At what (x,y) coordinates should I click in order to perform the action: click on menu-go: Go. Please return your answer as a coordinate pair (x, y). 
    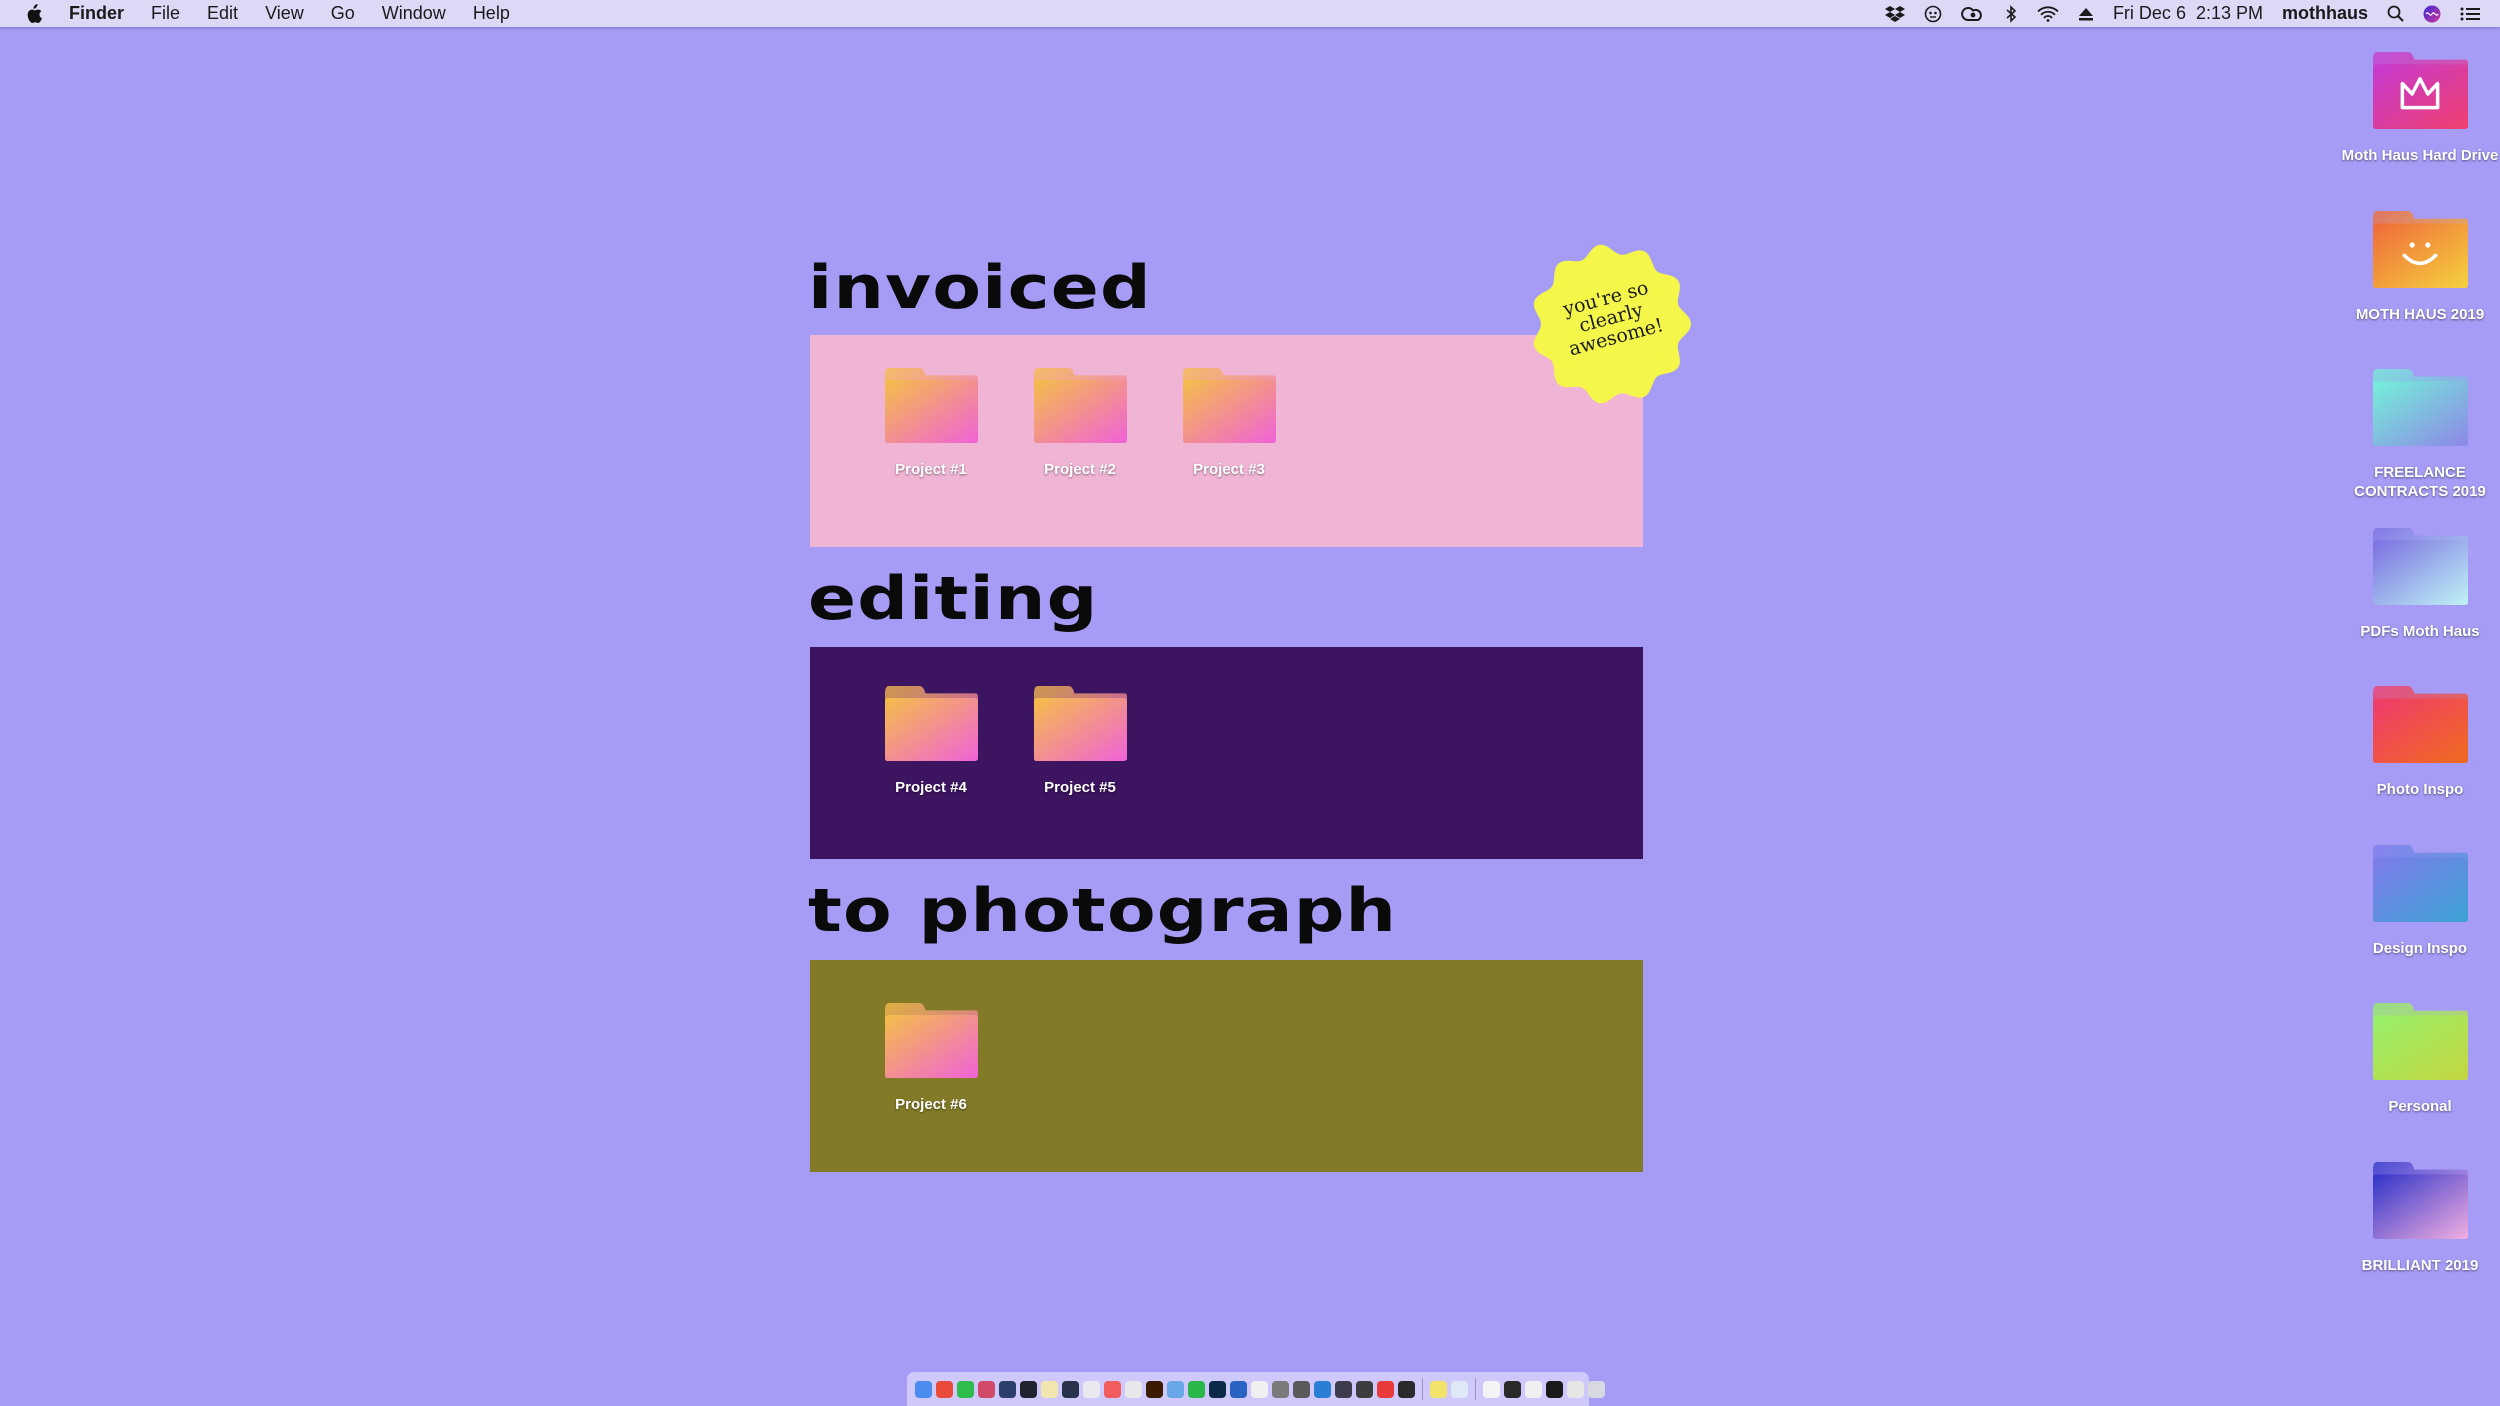
    Looking at the image, I should click on (343, 13).